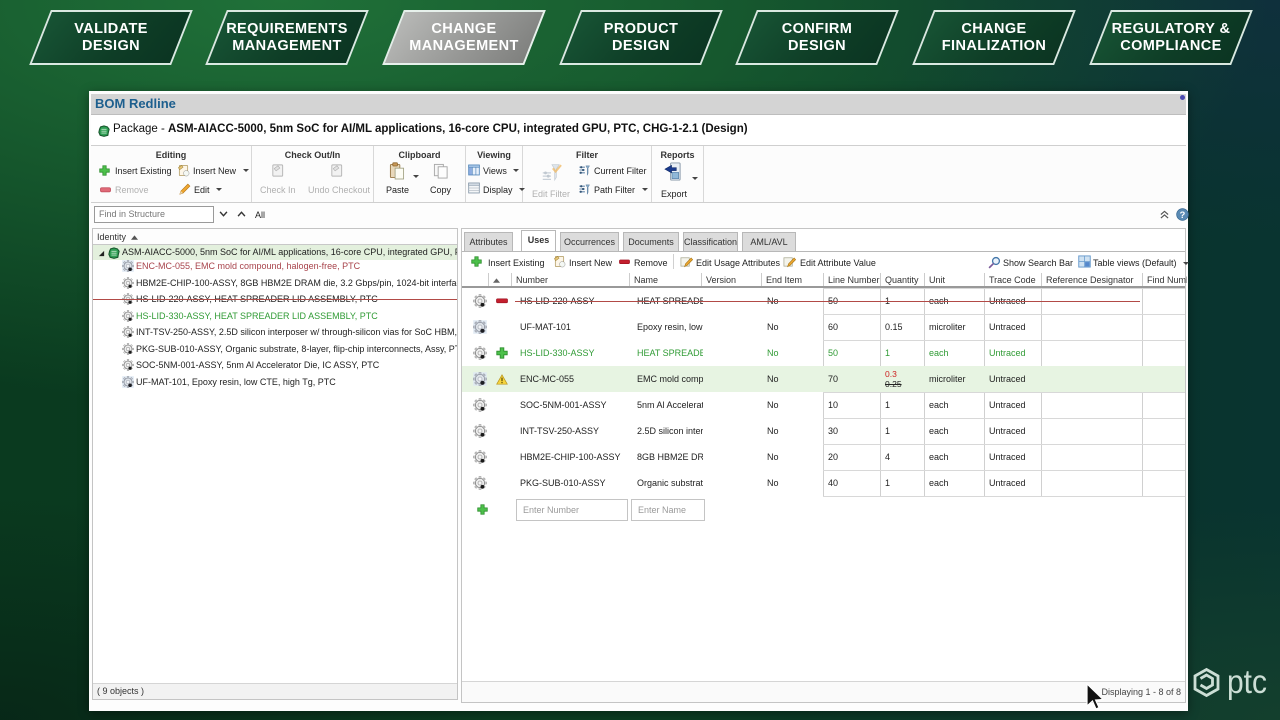 This screenshot has height=720, width=1280. Describe the element at coordinates (1247, 681) in the screenshot. I see `svg-text: ptc` at that location.